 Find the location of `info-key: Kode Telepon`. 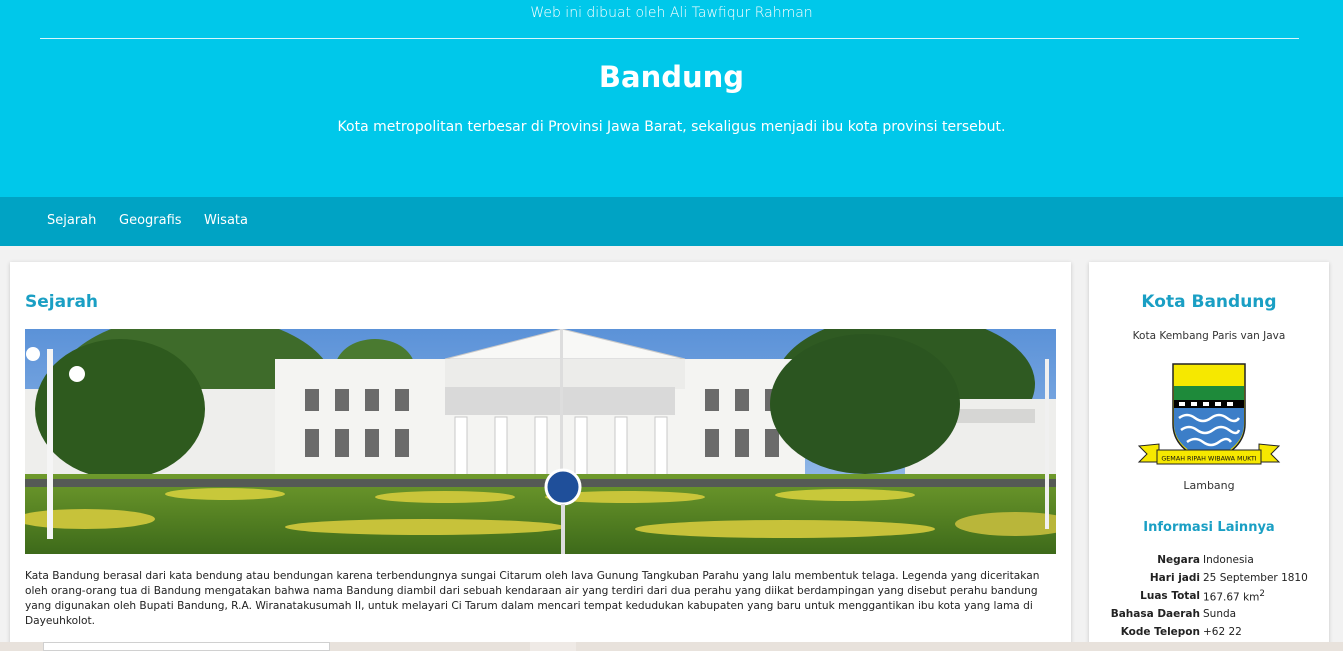

info-key: Kode Telepon is located at coordinates (1160, 632).